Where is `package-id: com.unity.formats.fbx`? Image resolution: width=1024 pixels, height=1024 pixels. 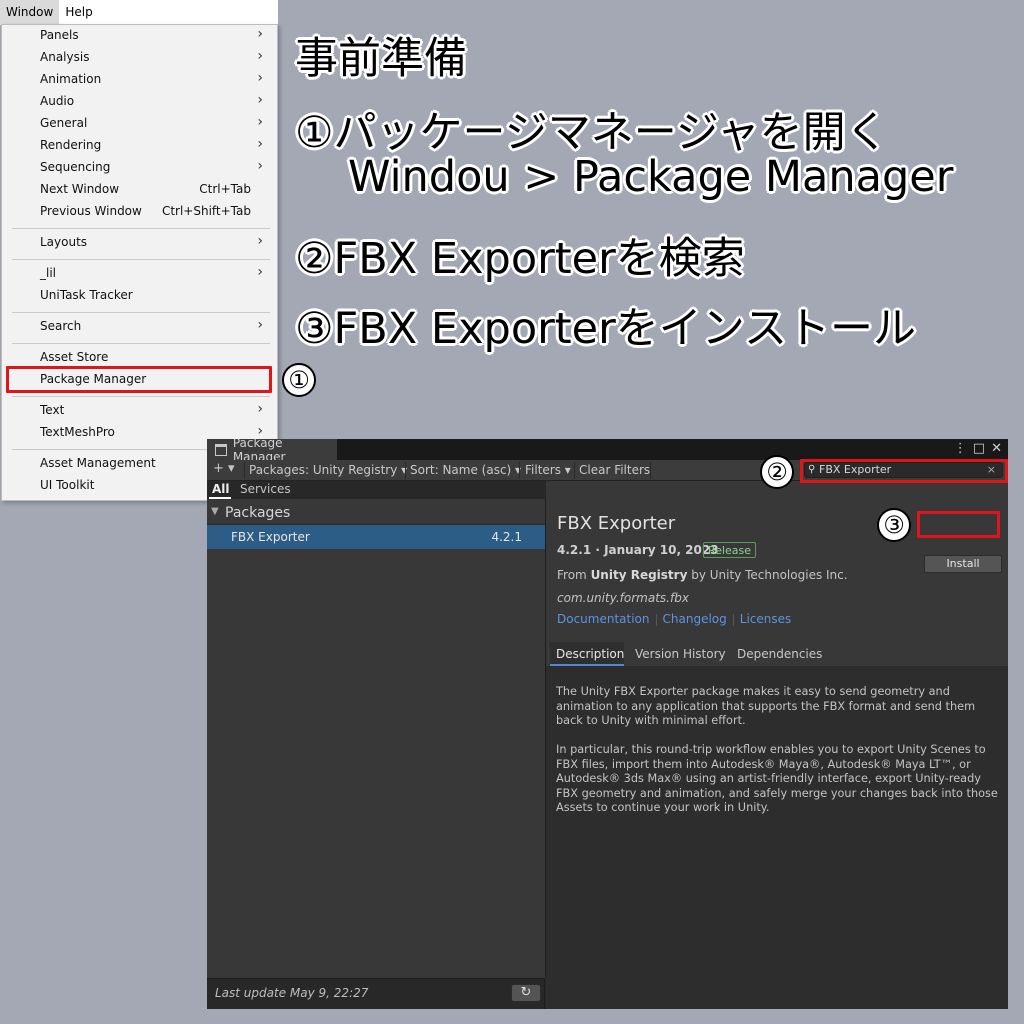
package-id: com.unity.formats.fbx is located at coordinates (623, 598).